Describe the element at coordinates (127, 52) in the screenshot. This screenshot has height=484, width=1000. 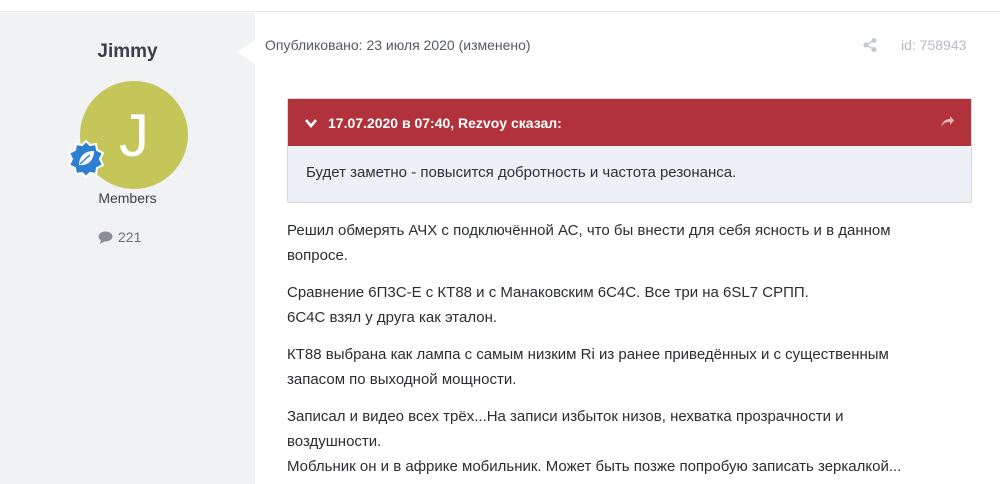
I see `author-name: Jimmy` at that location.